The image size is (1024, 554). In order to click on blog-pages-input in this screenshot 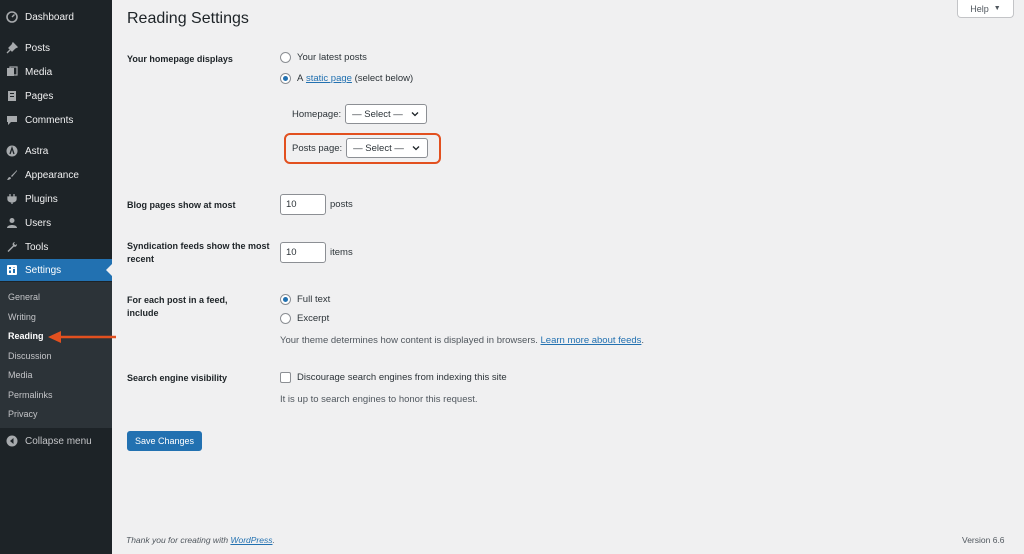, I will do `click(303, 204)`.